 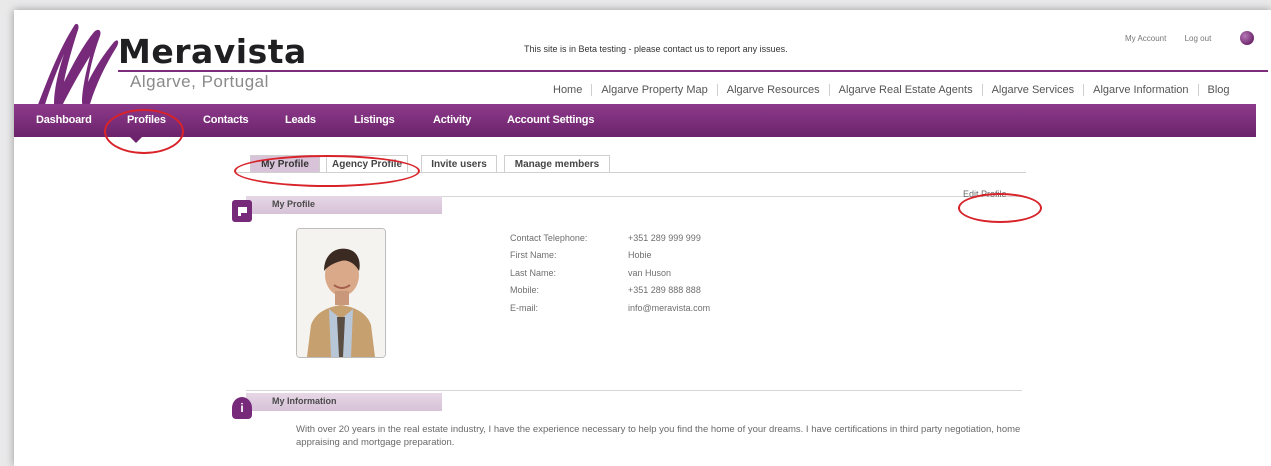 I want to click on flag-icon, so click(x=242, y=211).